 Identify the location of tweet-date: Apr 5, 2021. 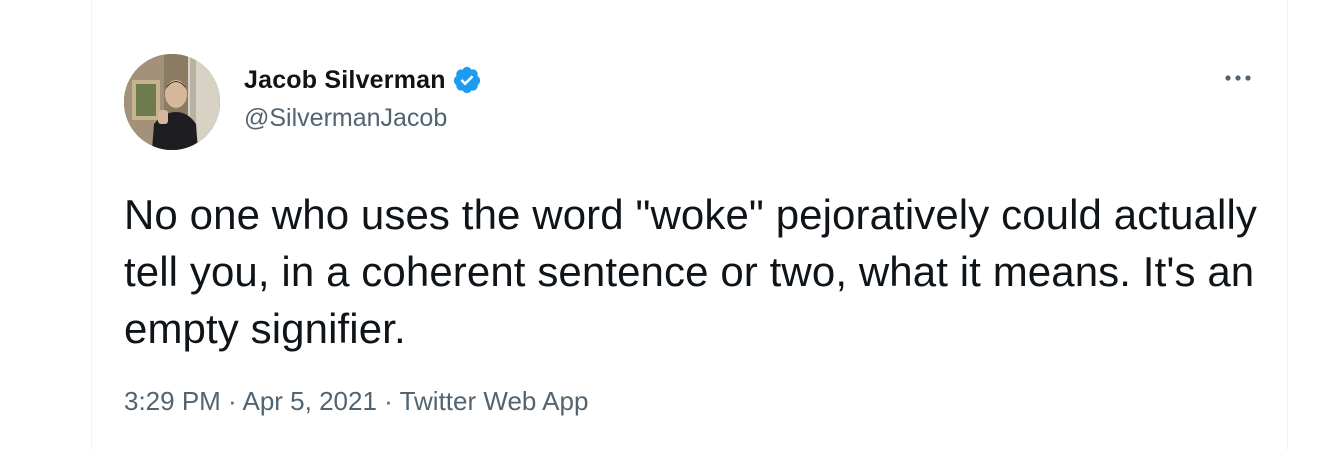
(310, 401).